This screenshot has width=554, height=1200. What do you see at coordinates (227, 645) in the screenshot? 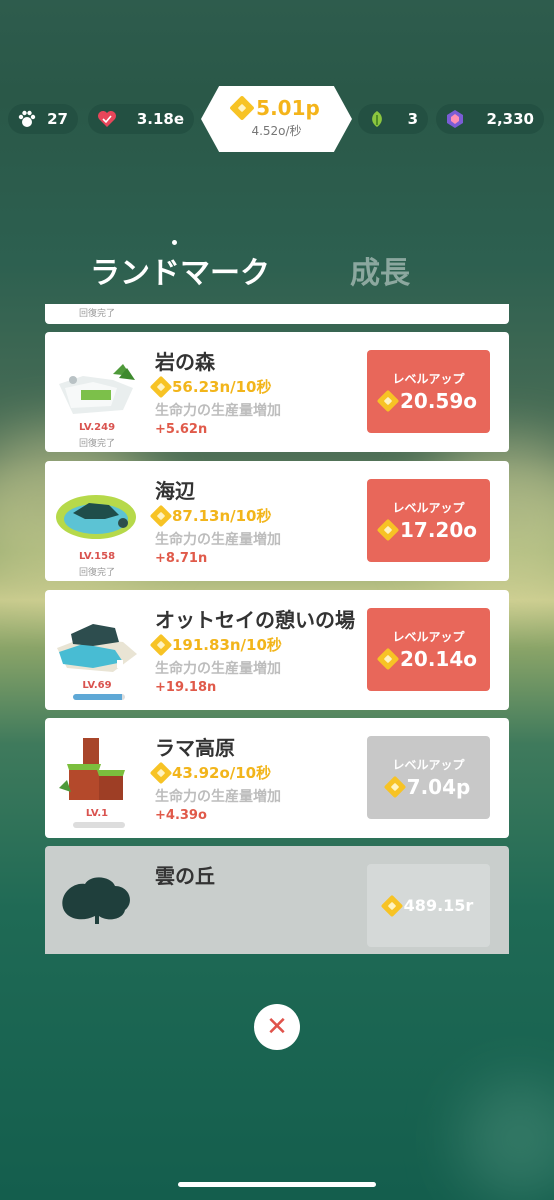
I see `rate-value: 191.83n/10秒` at bounding box center [227, 645].